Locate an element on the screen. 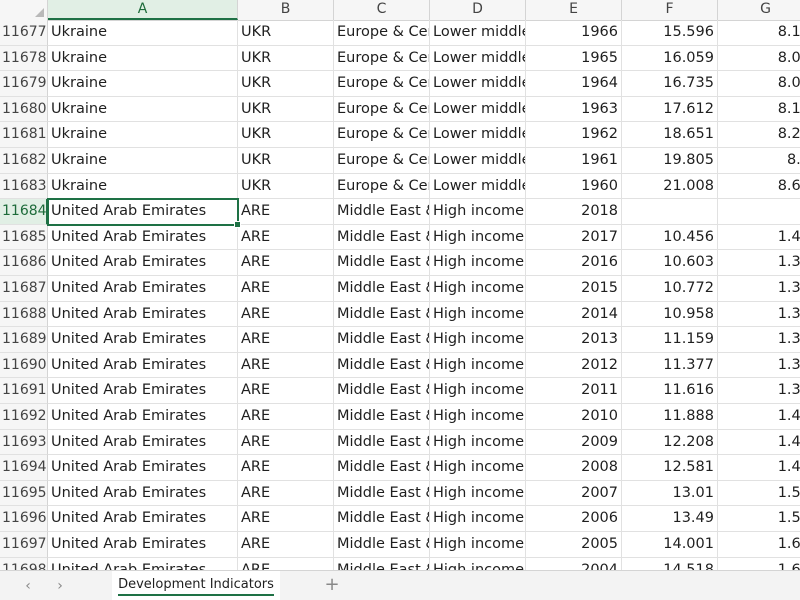  cell-g: 8.18 is located at coordinates (759, 33).